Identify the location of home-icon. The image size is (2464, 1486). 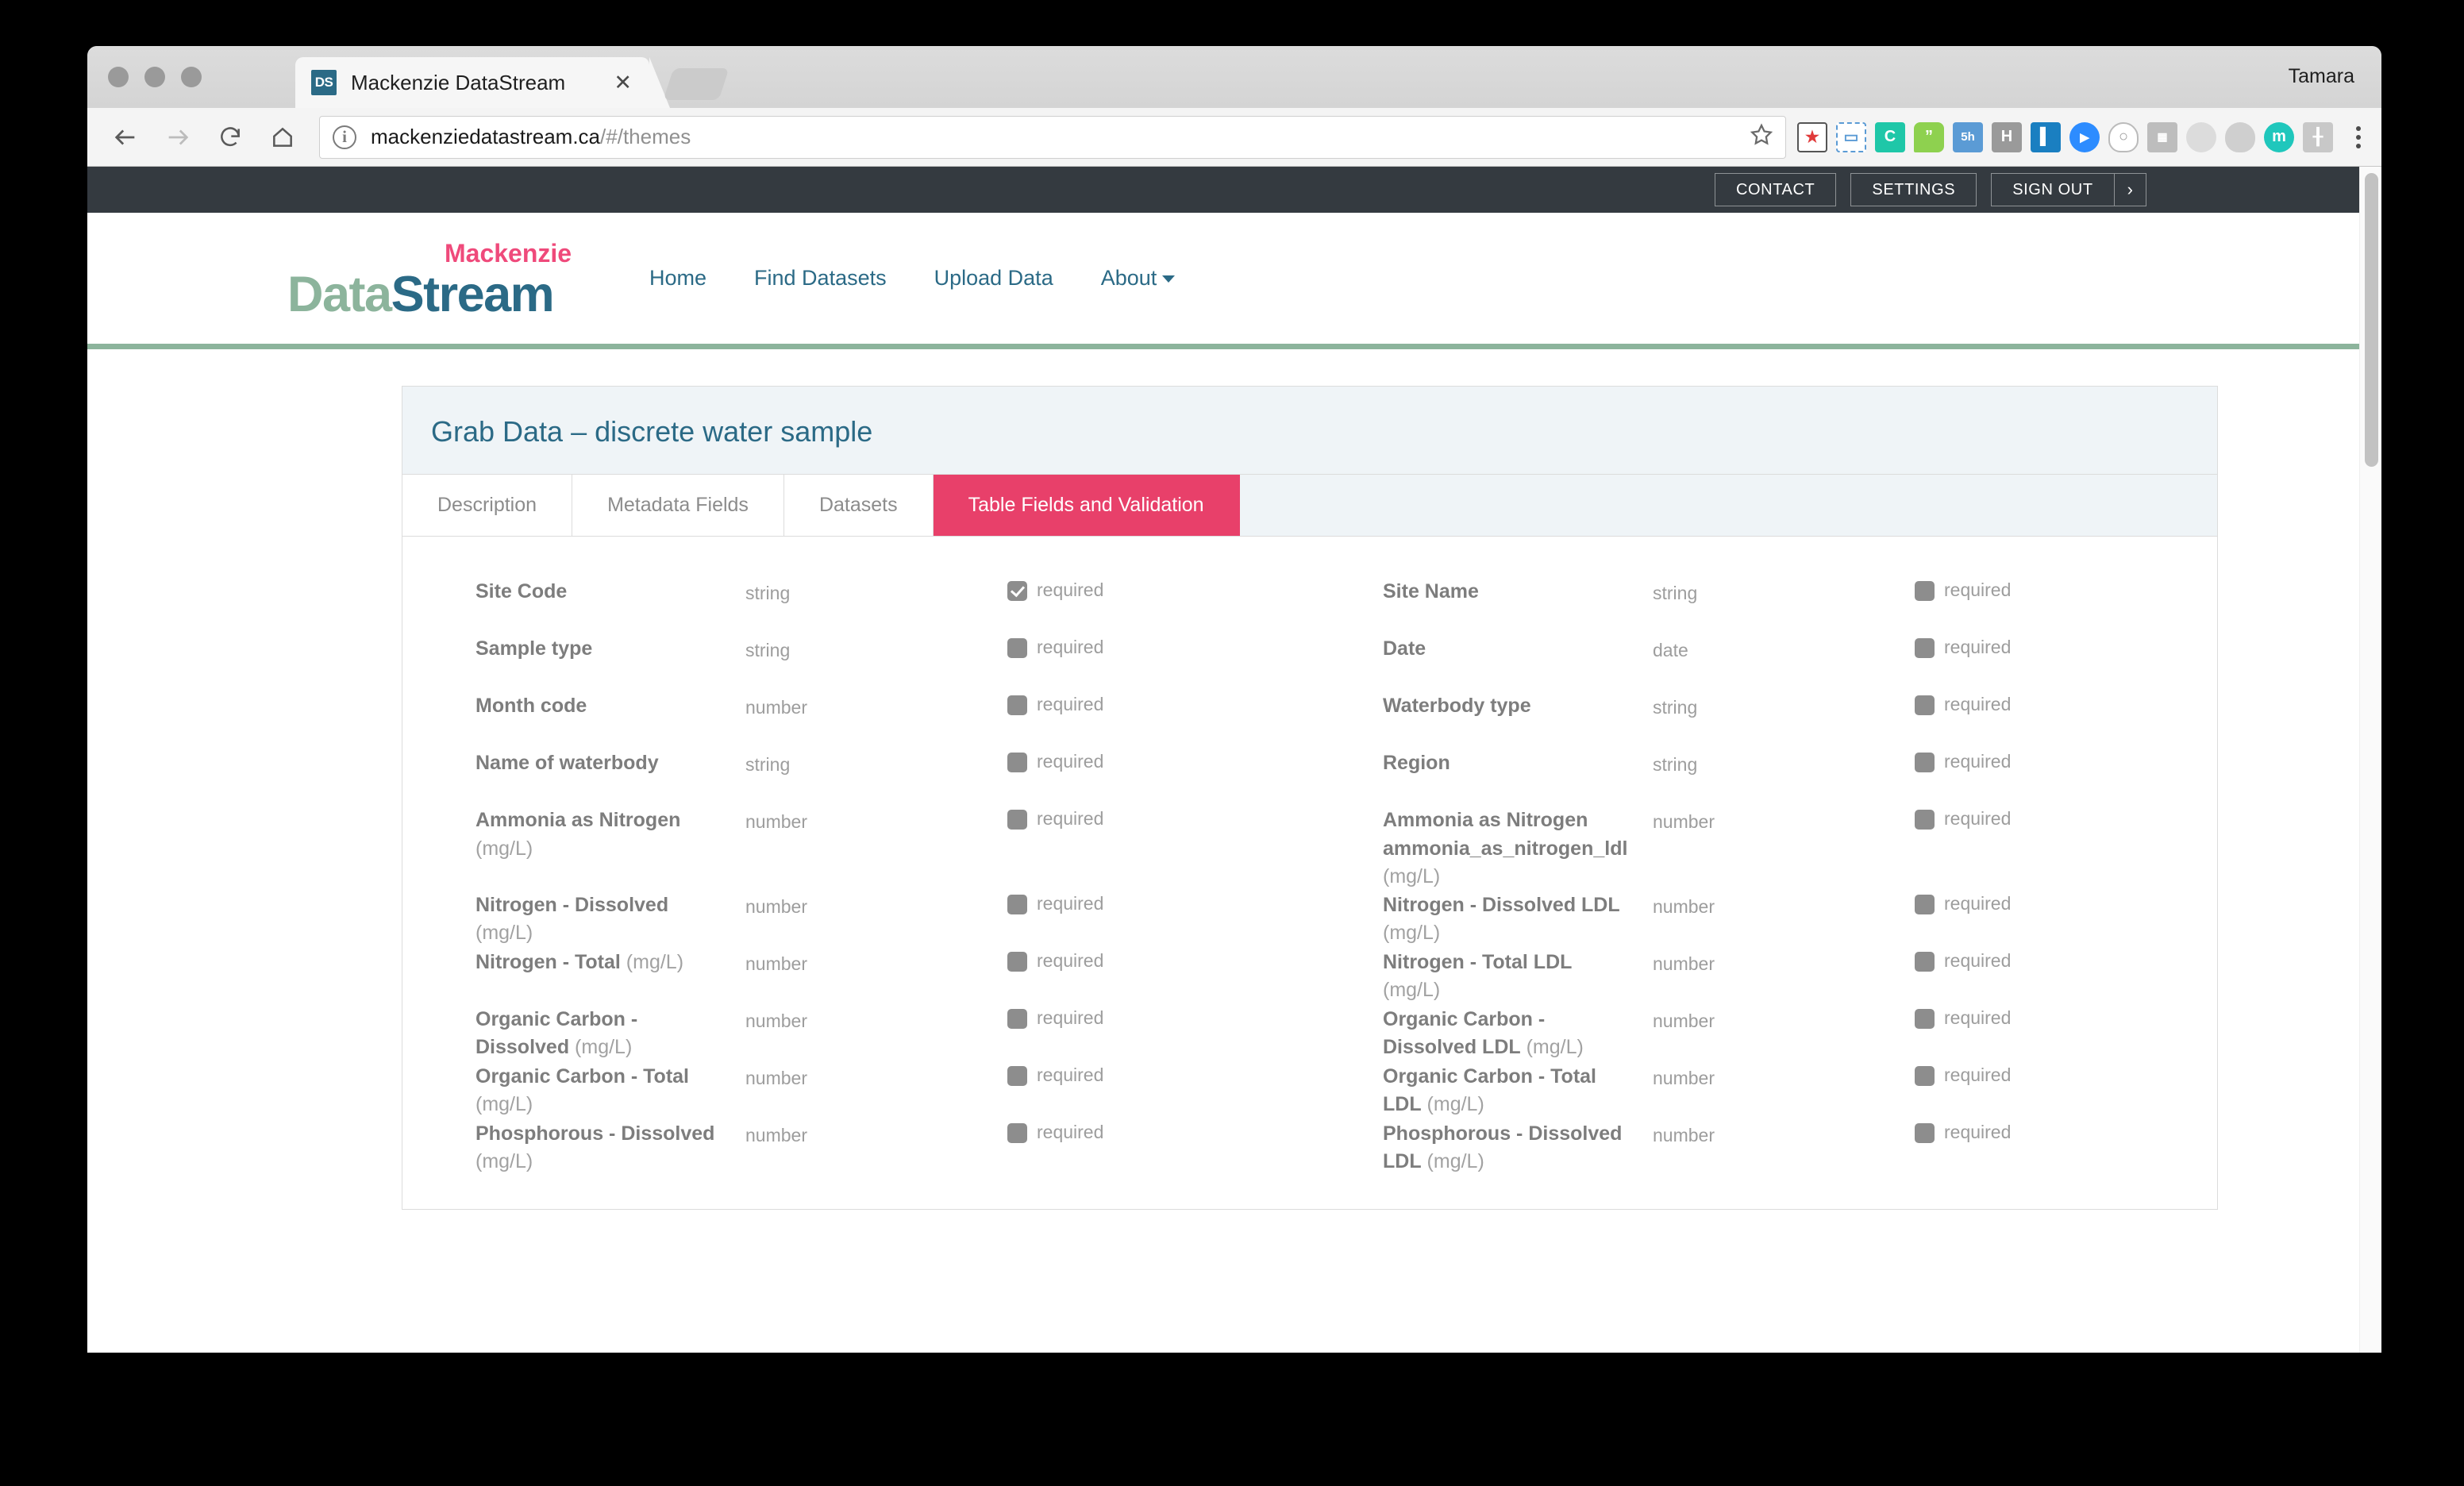
(282, 137).